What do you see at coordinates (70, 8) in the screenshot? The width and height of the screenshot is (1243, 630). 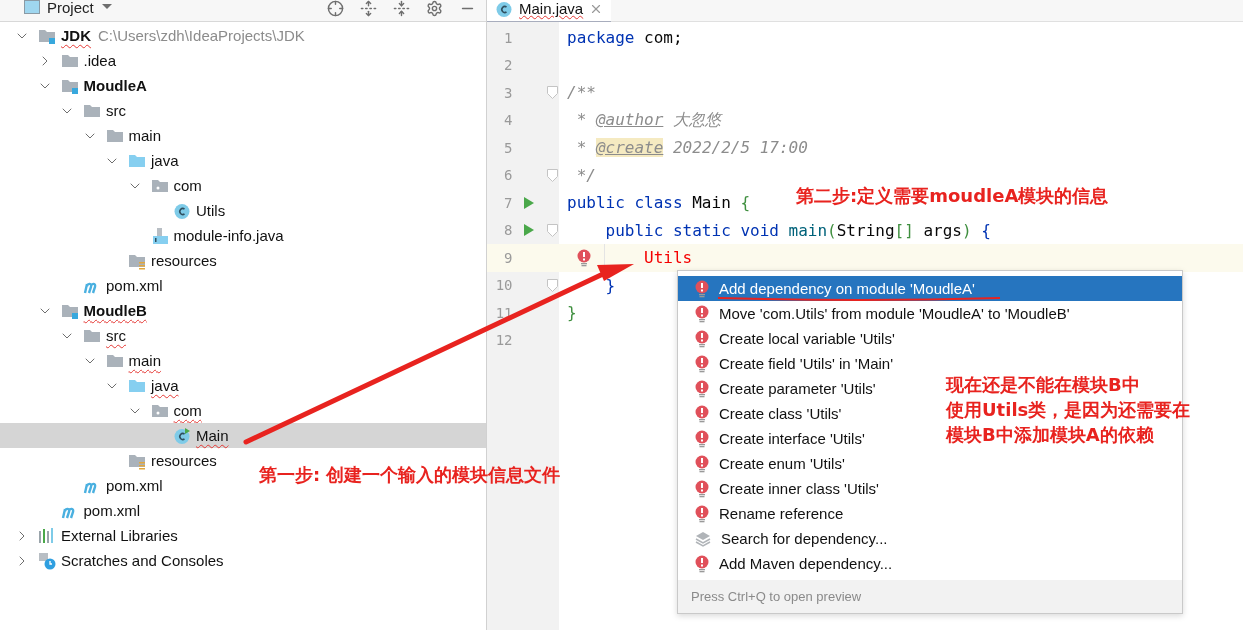 I see `panel-title: Project` at bounding box center [70, 8].